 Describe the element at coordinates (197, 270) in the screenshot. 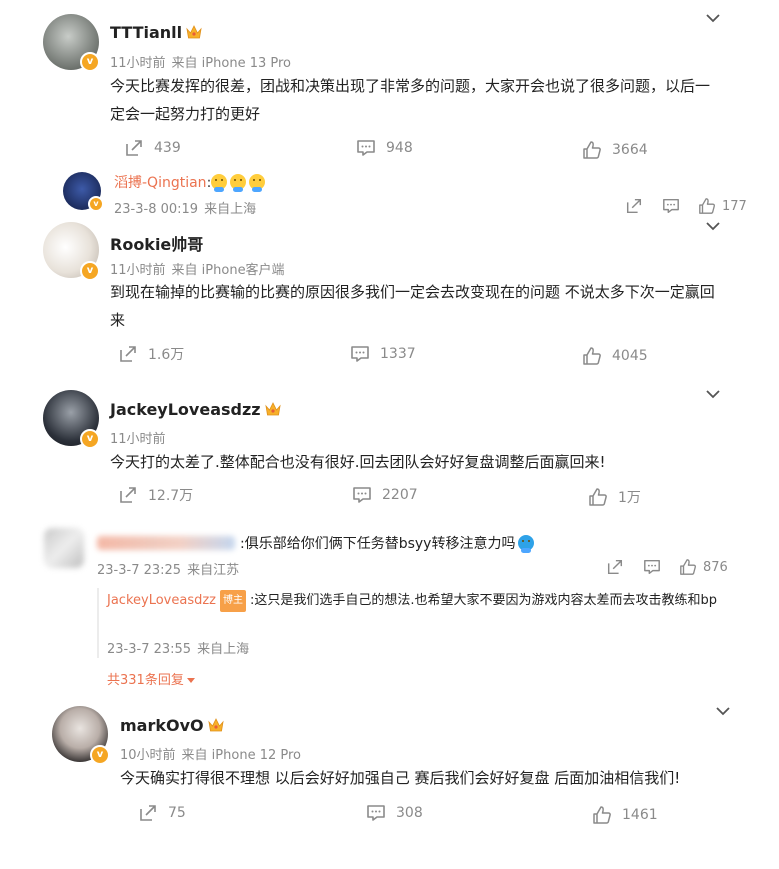

I see `comment-meta: 11小时前 来自 iPhone客户端` at that location.